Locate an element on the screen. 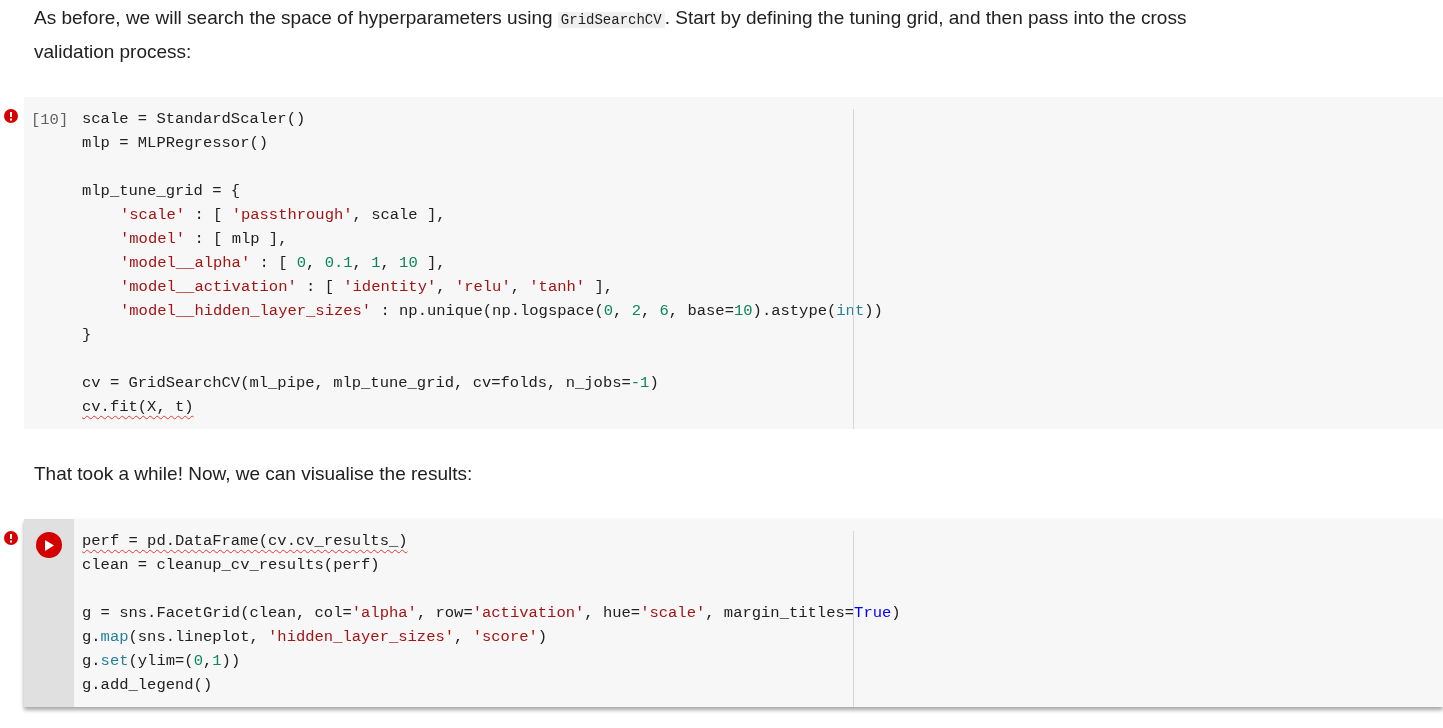 Image resolution: width=1443 pixels, height=728 pixels. code-line: g = sns.FacetGrid(clean, col='alpha', row='activation', hue='scale', margin_titles=True) is located at coordinates (491, 613).